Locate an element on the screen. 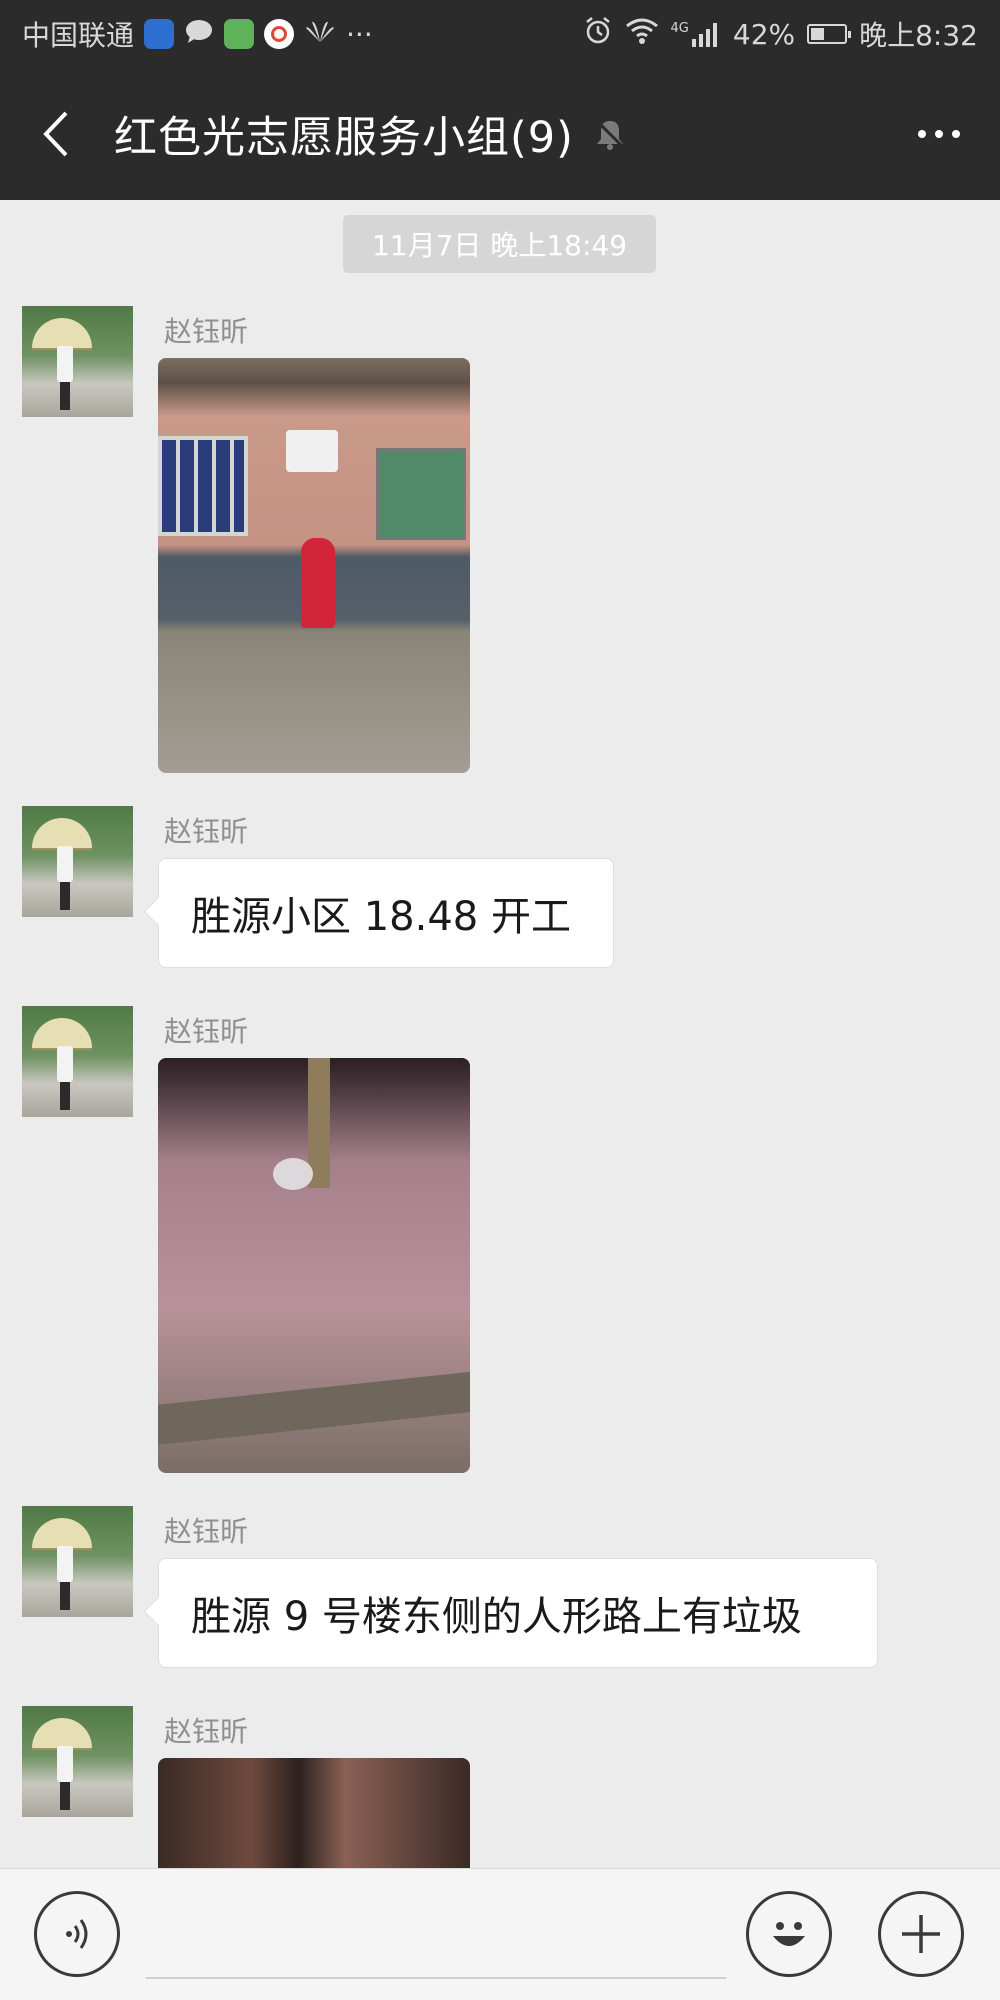 The image size is (1000, 2000). text-message-bubble: 胜源小区 18.48 开工 is located at coordinates (386, 913).